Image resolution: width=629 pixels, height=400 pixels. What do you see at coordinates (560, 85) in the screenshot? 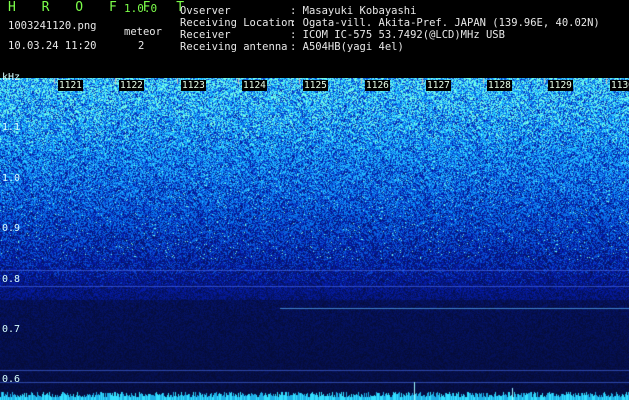
I see `time-tick-label: 1129` at bounding box center [560, 85].